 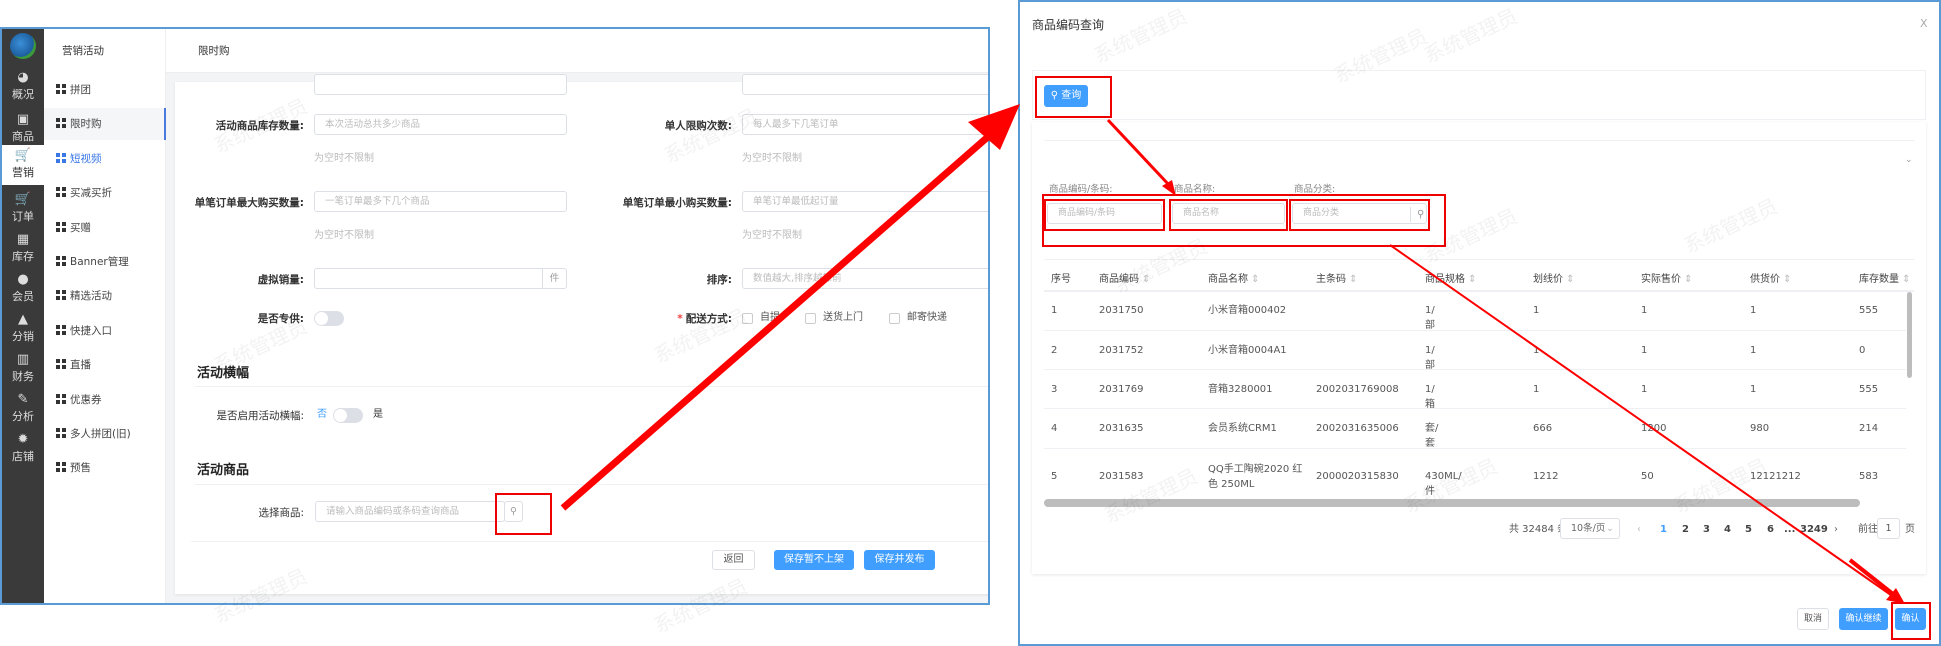 I want to click on annotation-arrow-query, so click(x=1139, y=153).